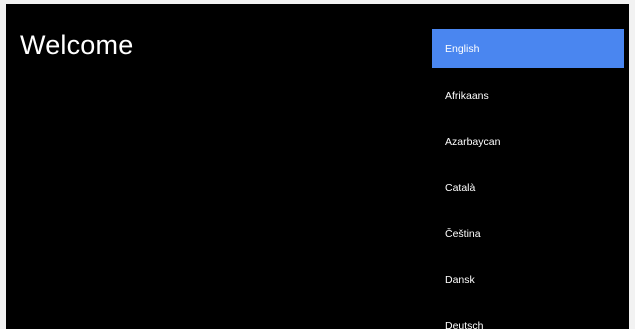 This screenshot has width=635, height=329. Describe the element at coordinates (528, 141) in the screenshot. I see `language-option-azarbaycan: Azarbaycan` at that location.